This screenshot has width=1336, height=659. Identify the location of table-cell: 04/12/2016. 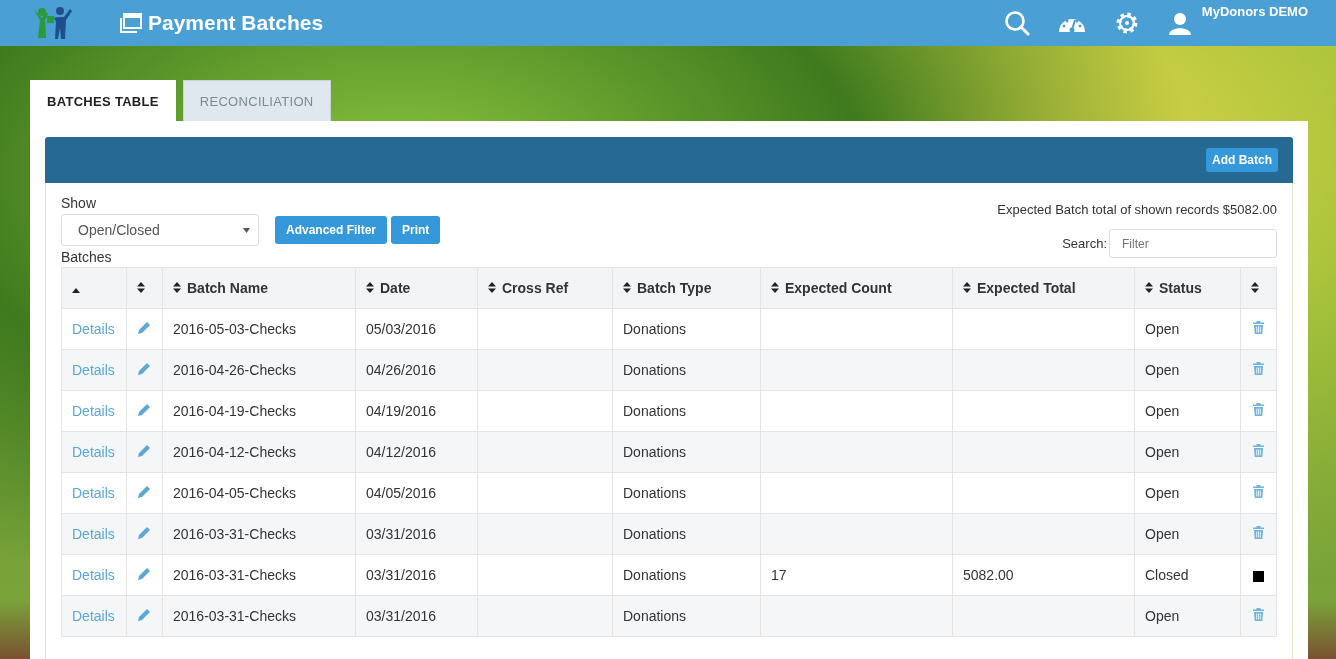
(416, 452).